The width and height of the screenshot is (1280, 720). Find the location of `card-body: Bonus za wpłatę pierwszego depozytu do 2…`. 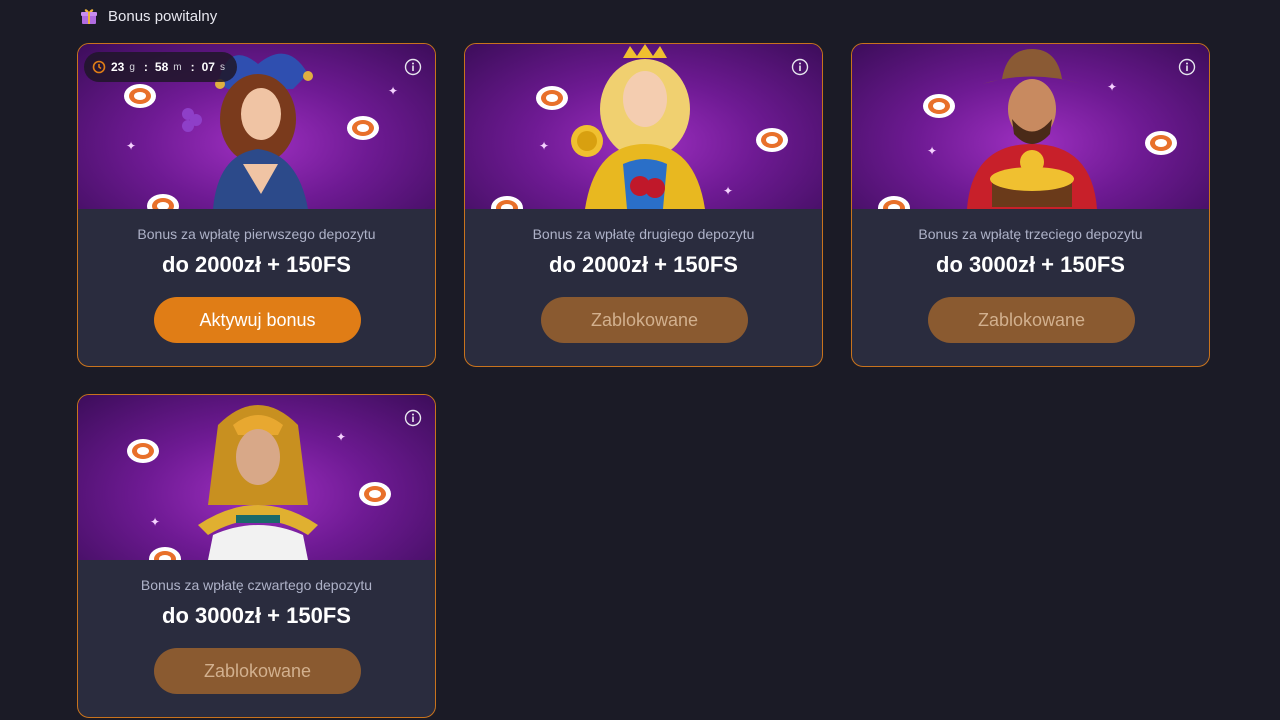

card-body: Bonus za wpłatę pierwszego depozytu do 2… is located at coordinates (256, 287).